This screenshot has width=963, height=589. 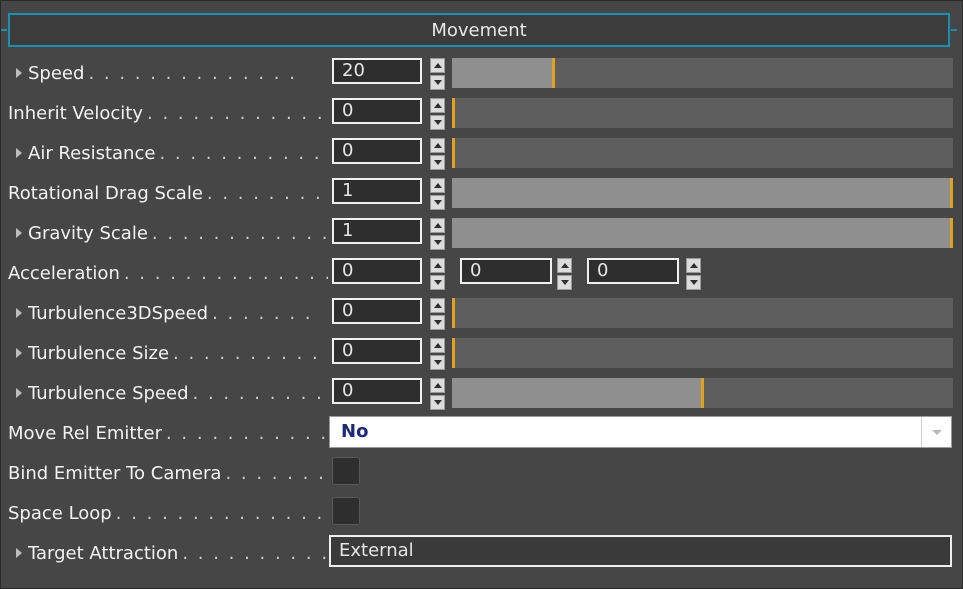 What do you see at coordinates (633, 271) in the screenshot?
I see `acceleration-z-input: 0` at bounding box center [633, 271].